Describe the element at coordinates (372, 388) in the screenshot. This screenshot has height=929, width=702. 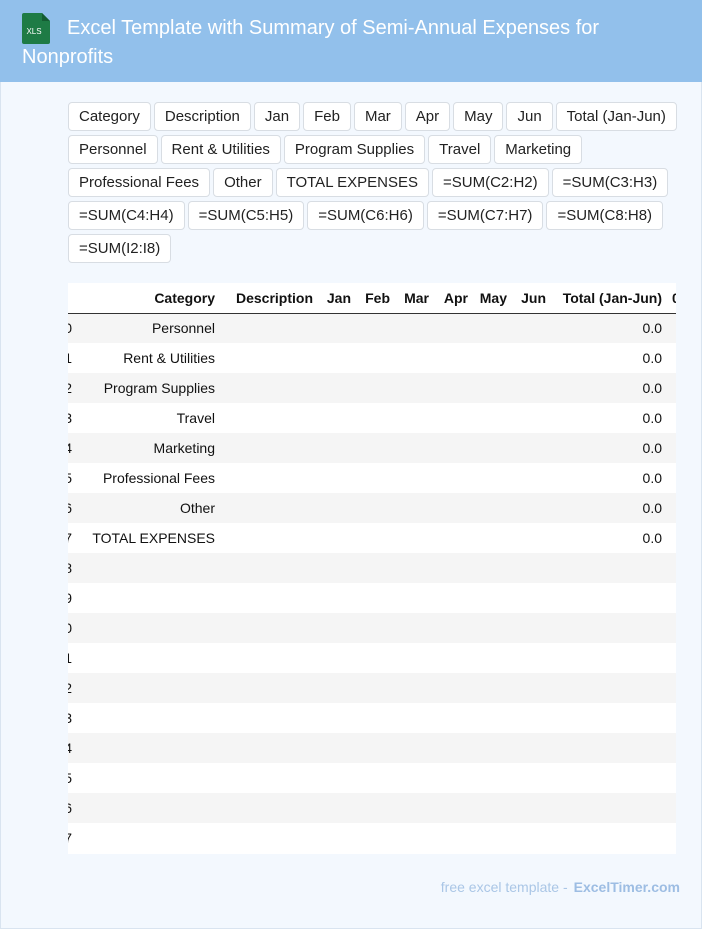
I see `table-row: 2 Program Supplies 0.0` at that location.